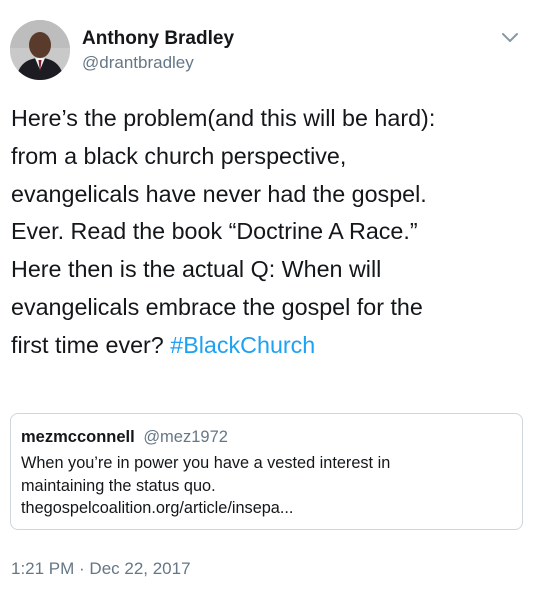 The width and height of the screenshot is (534, 595). I want to click on author-handle: @drantbradley, so click(138, 63).